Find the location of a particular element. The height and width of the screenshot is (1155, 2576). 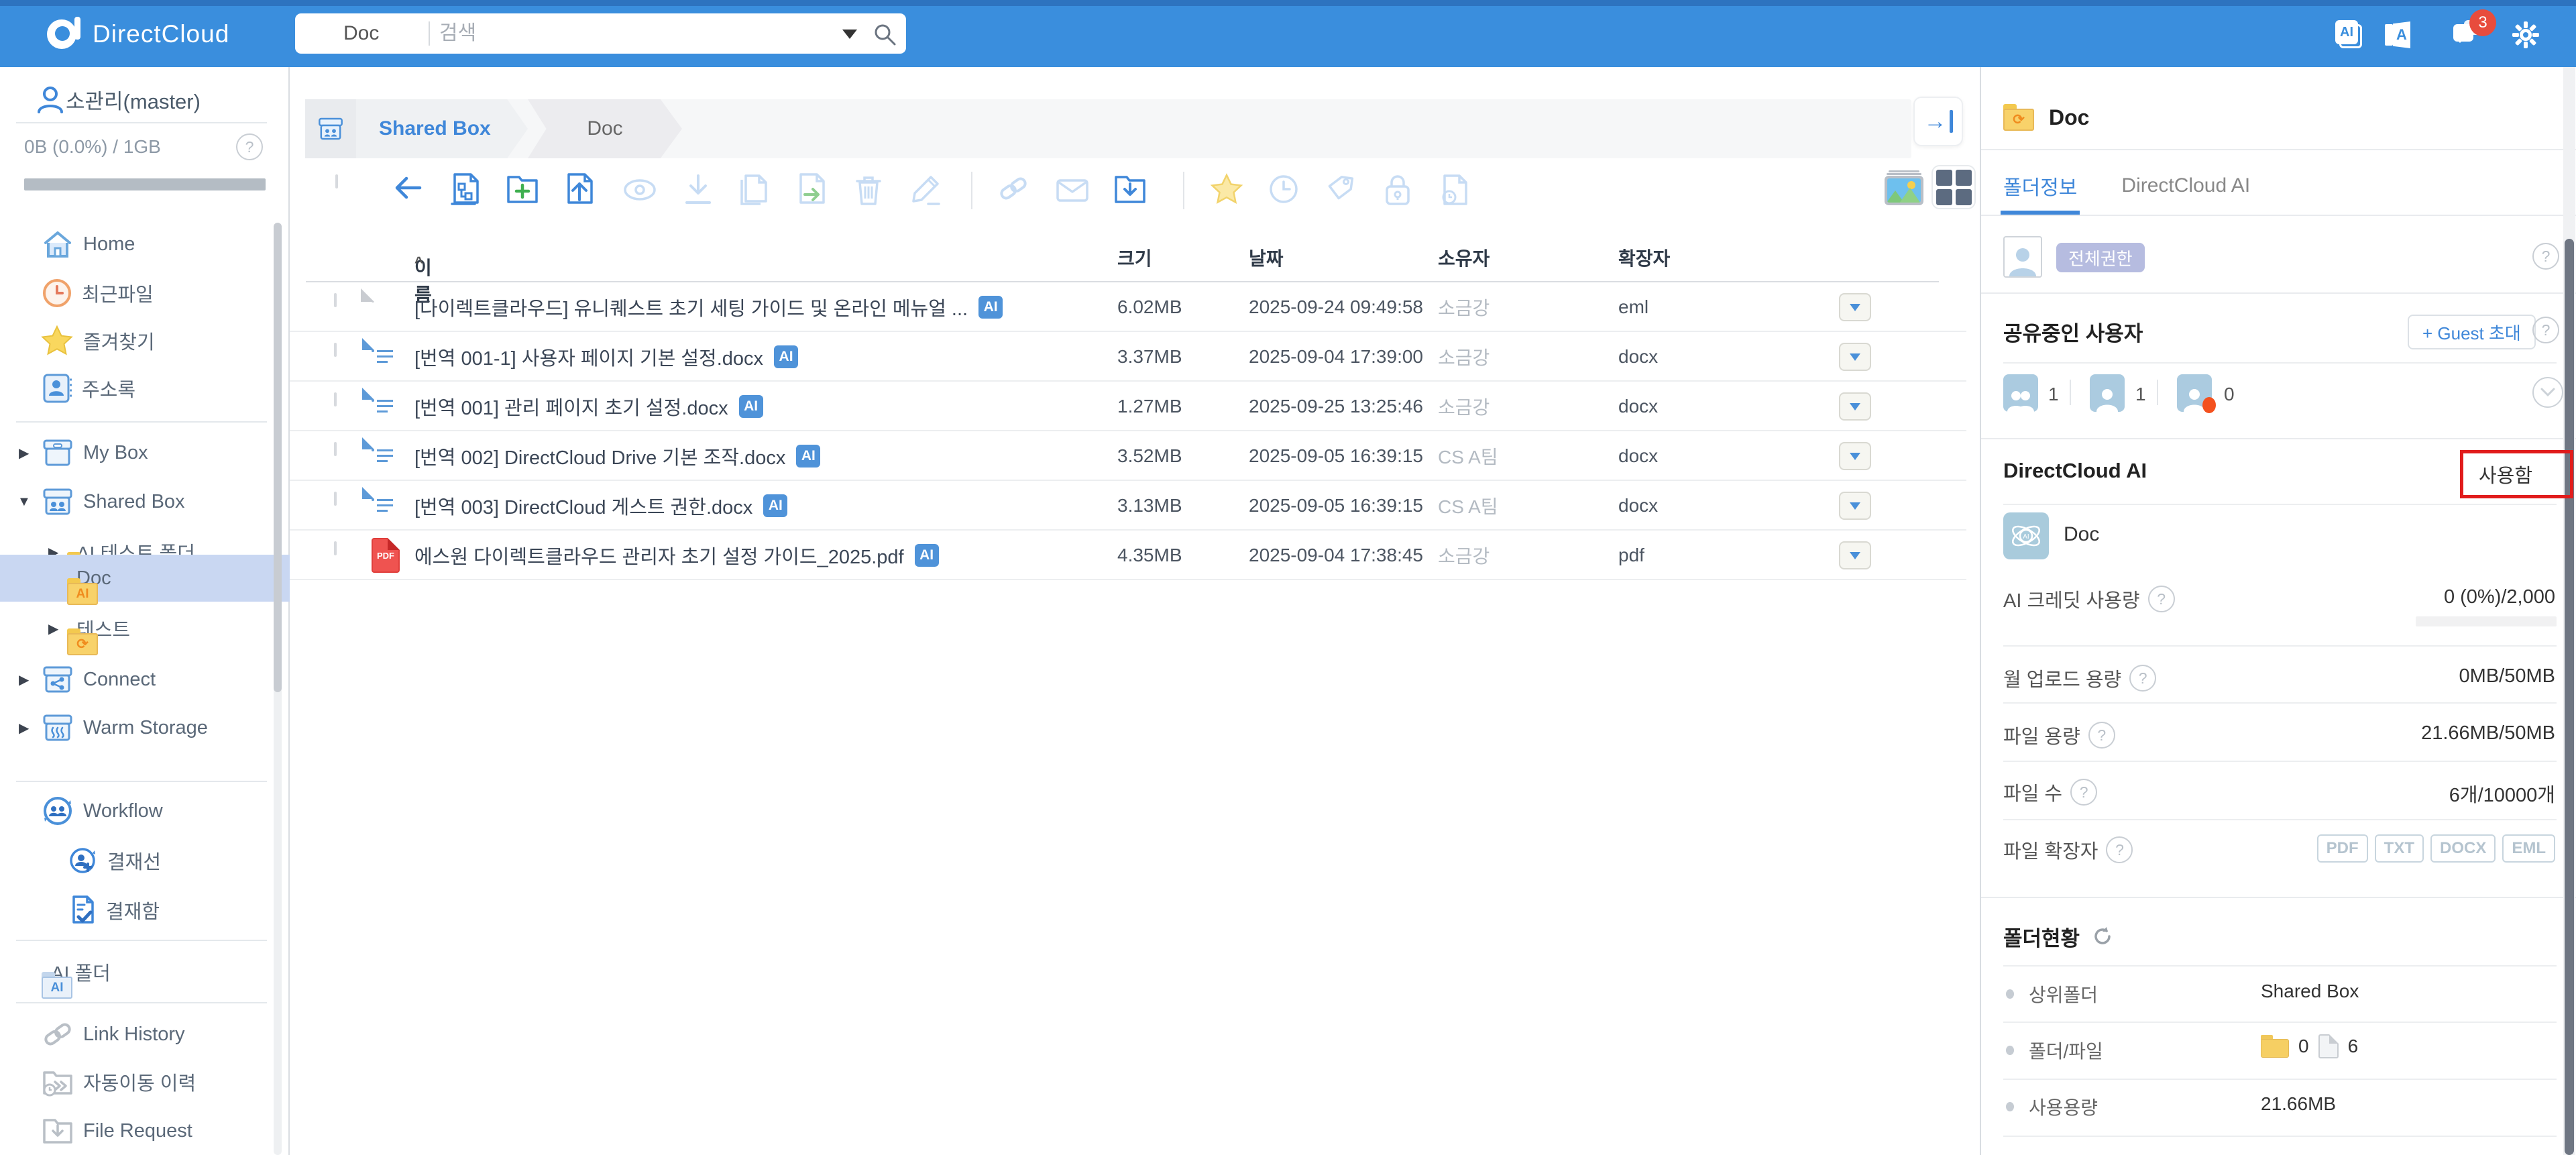

file-name: [번역 001-1] 사용자 페이지 기본 설정.docx is located at coordinates (588, 357).